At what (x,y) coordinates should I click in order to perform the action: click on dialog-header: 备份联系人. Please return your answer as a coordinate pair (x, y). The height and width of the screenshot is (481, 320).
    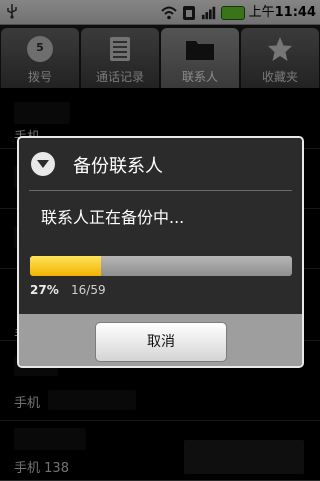
    Looking at the image, I should click on (160, 164).